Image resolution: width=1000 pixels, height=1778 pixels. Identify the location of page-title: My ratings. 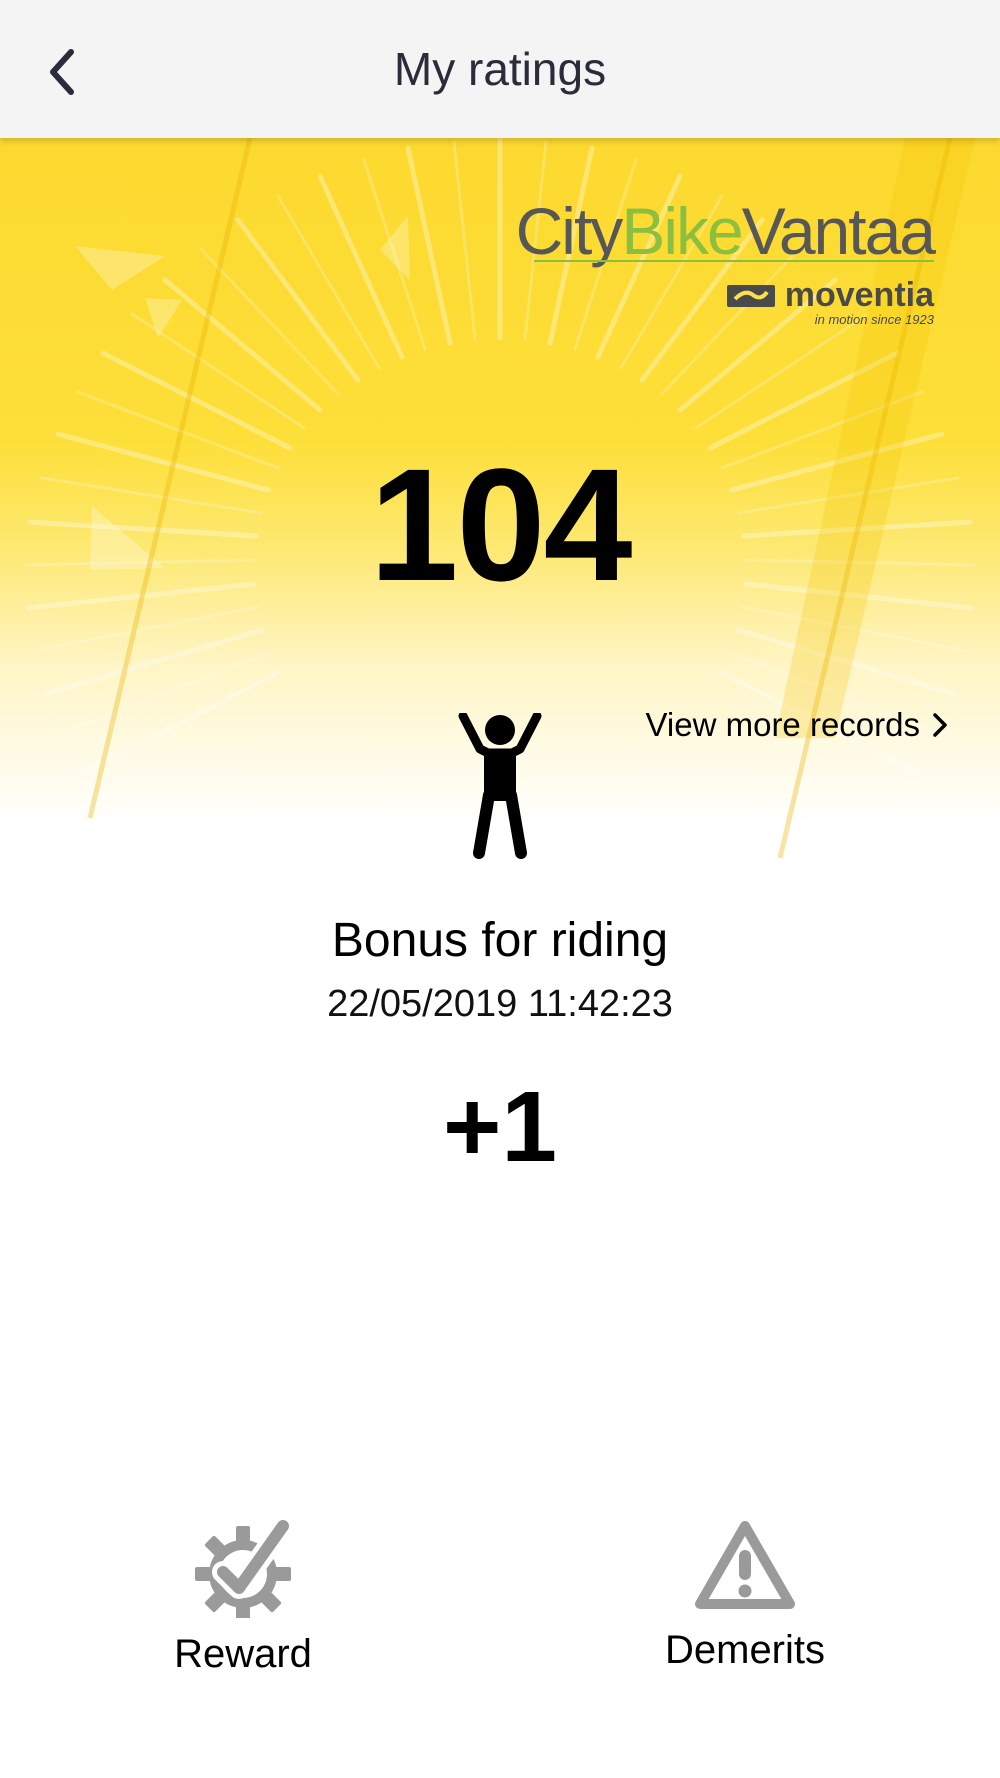
(500, 69).